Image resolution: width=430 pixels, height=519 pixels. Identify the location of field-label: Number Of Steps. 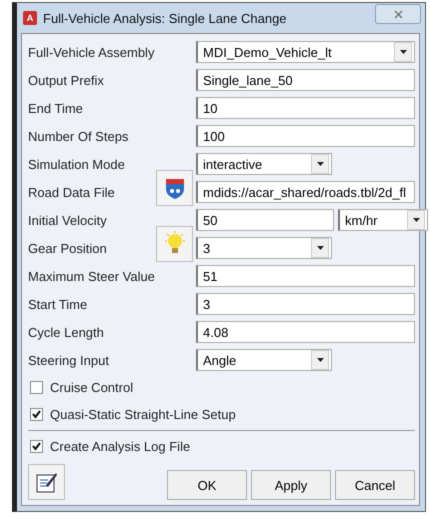
(79, 136).